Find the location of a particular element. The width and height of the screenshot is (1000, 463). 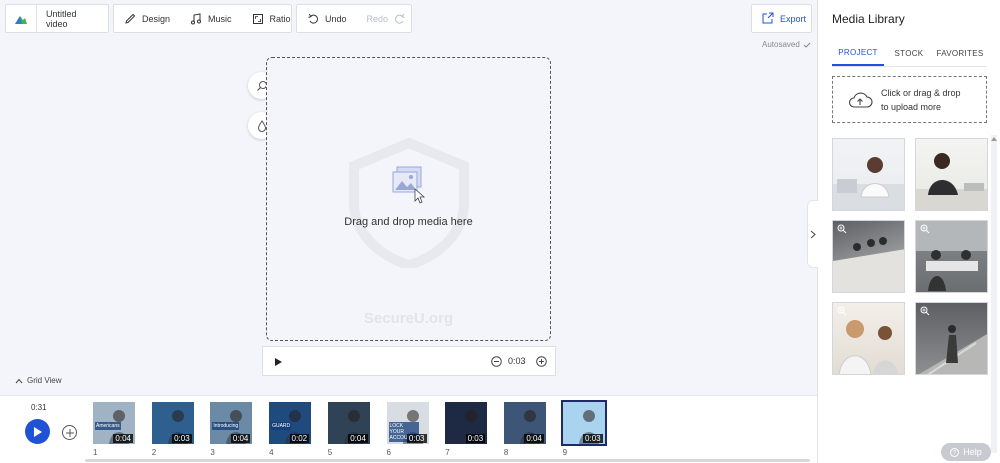

play-small-icon is located at coordinates (278, 362).